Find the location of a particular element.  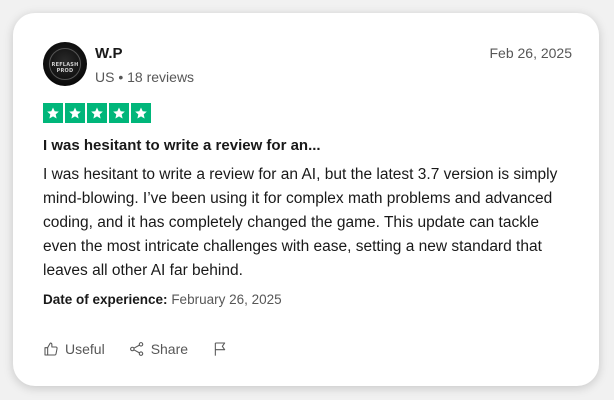

avatar: REFLASH PROD is located at coordinates (65, 64).